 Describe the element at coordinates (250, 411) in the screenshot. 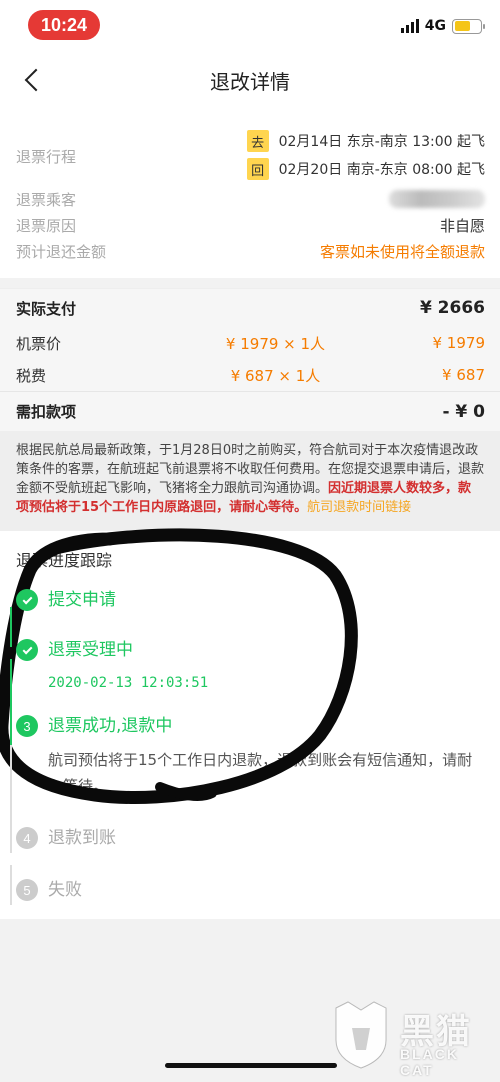

I see `deduct-row: 需扣款项 - ¥ 0` at that location.